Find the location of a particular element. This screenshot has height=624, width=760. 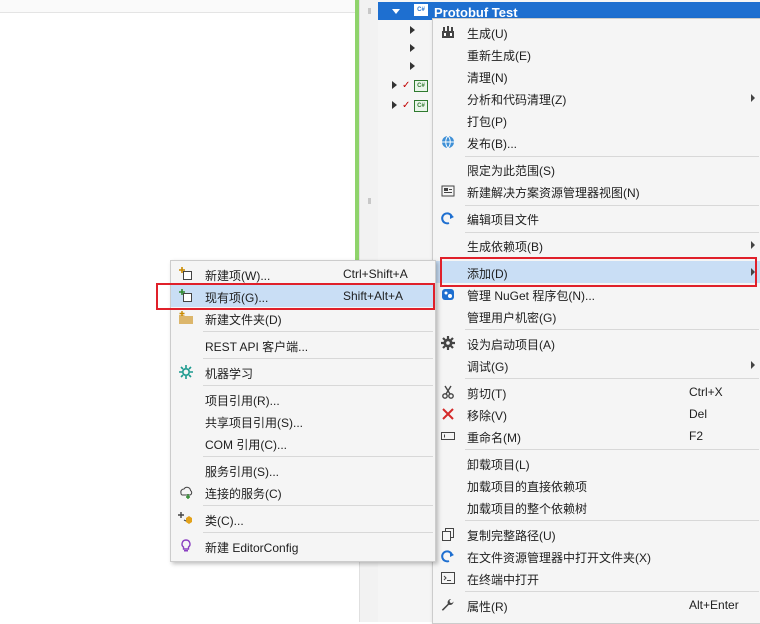

menu-item-rename: 重命名(M) F2 is located at coordinates (596, 436).